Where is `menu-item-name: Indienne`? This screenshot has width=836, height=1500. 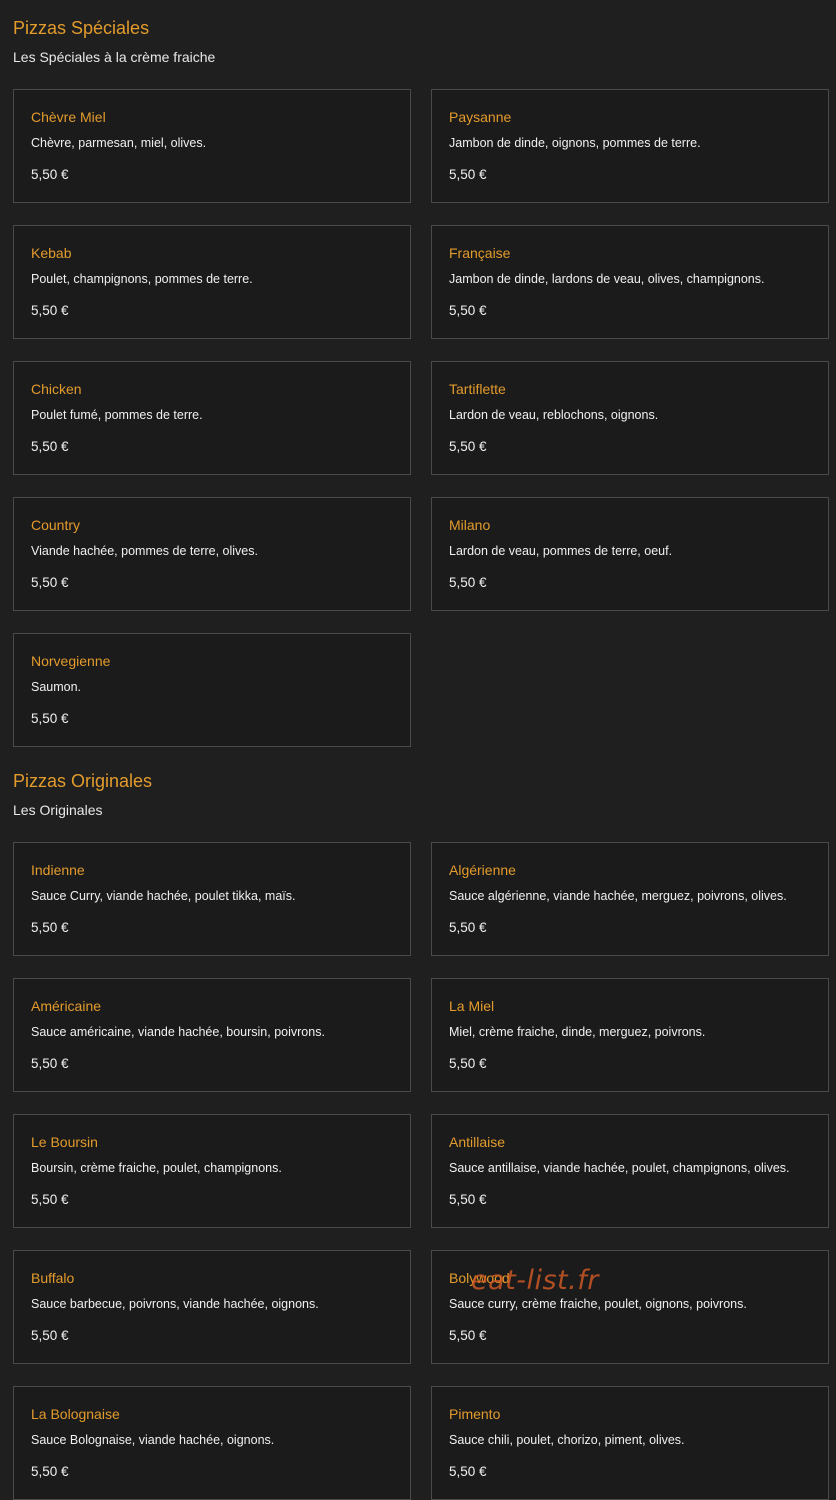
menu-item-name: Indienne is located at coordinates (58, 870).